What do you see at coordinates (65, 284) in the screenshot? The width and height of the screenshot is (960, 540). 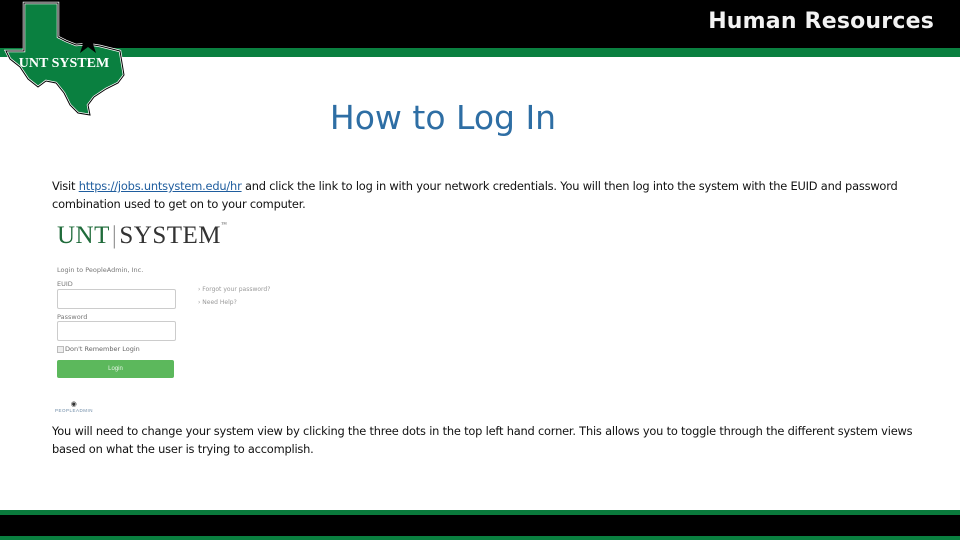 I see `euid-label: EUID` at bounding box center [65, 284].